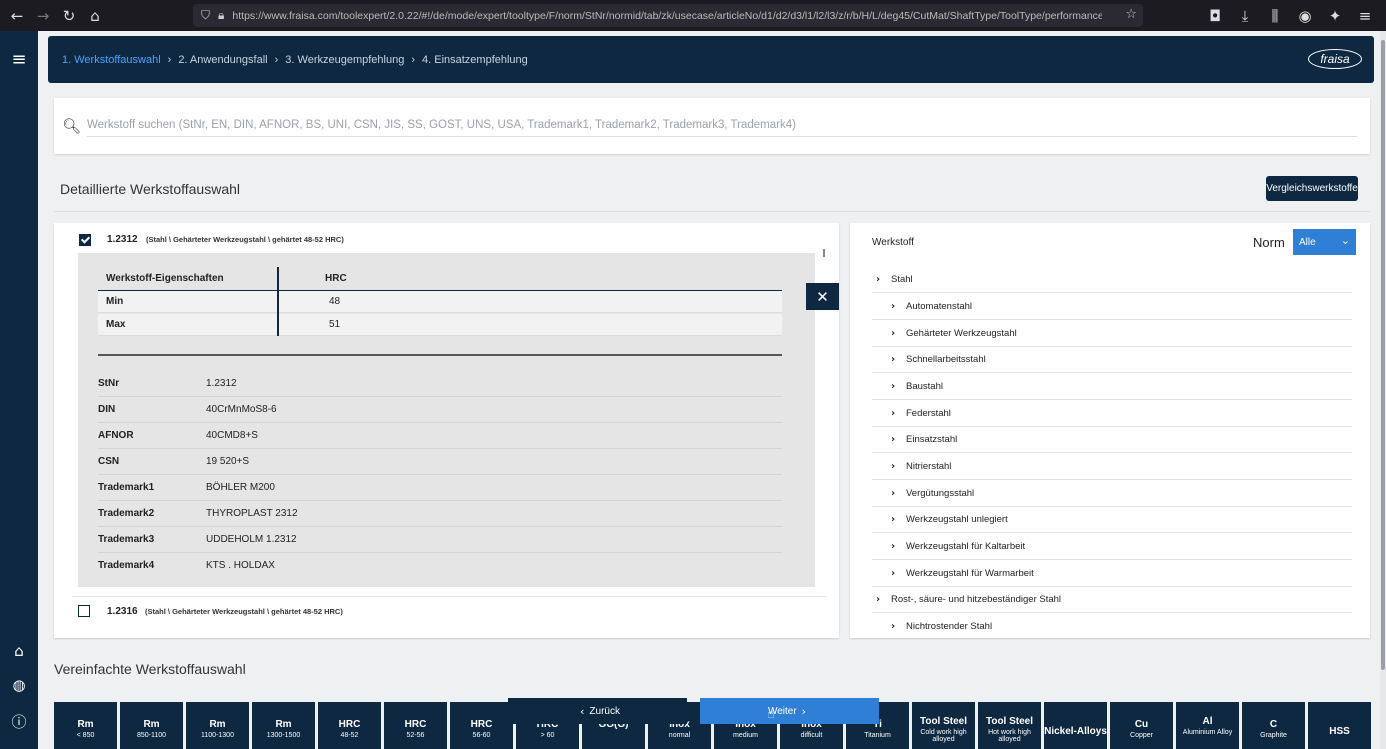 The height and width of the screenshot is (749, 1386). Describe the element at coordinates (902, 279) in the screenshot. I see `tree-item-label: Stahl` at that location.